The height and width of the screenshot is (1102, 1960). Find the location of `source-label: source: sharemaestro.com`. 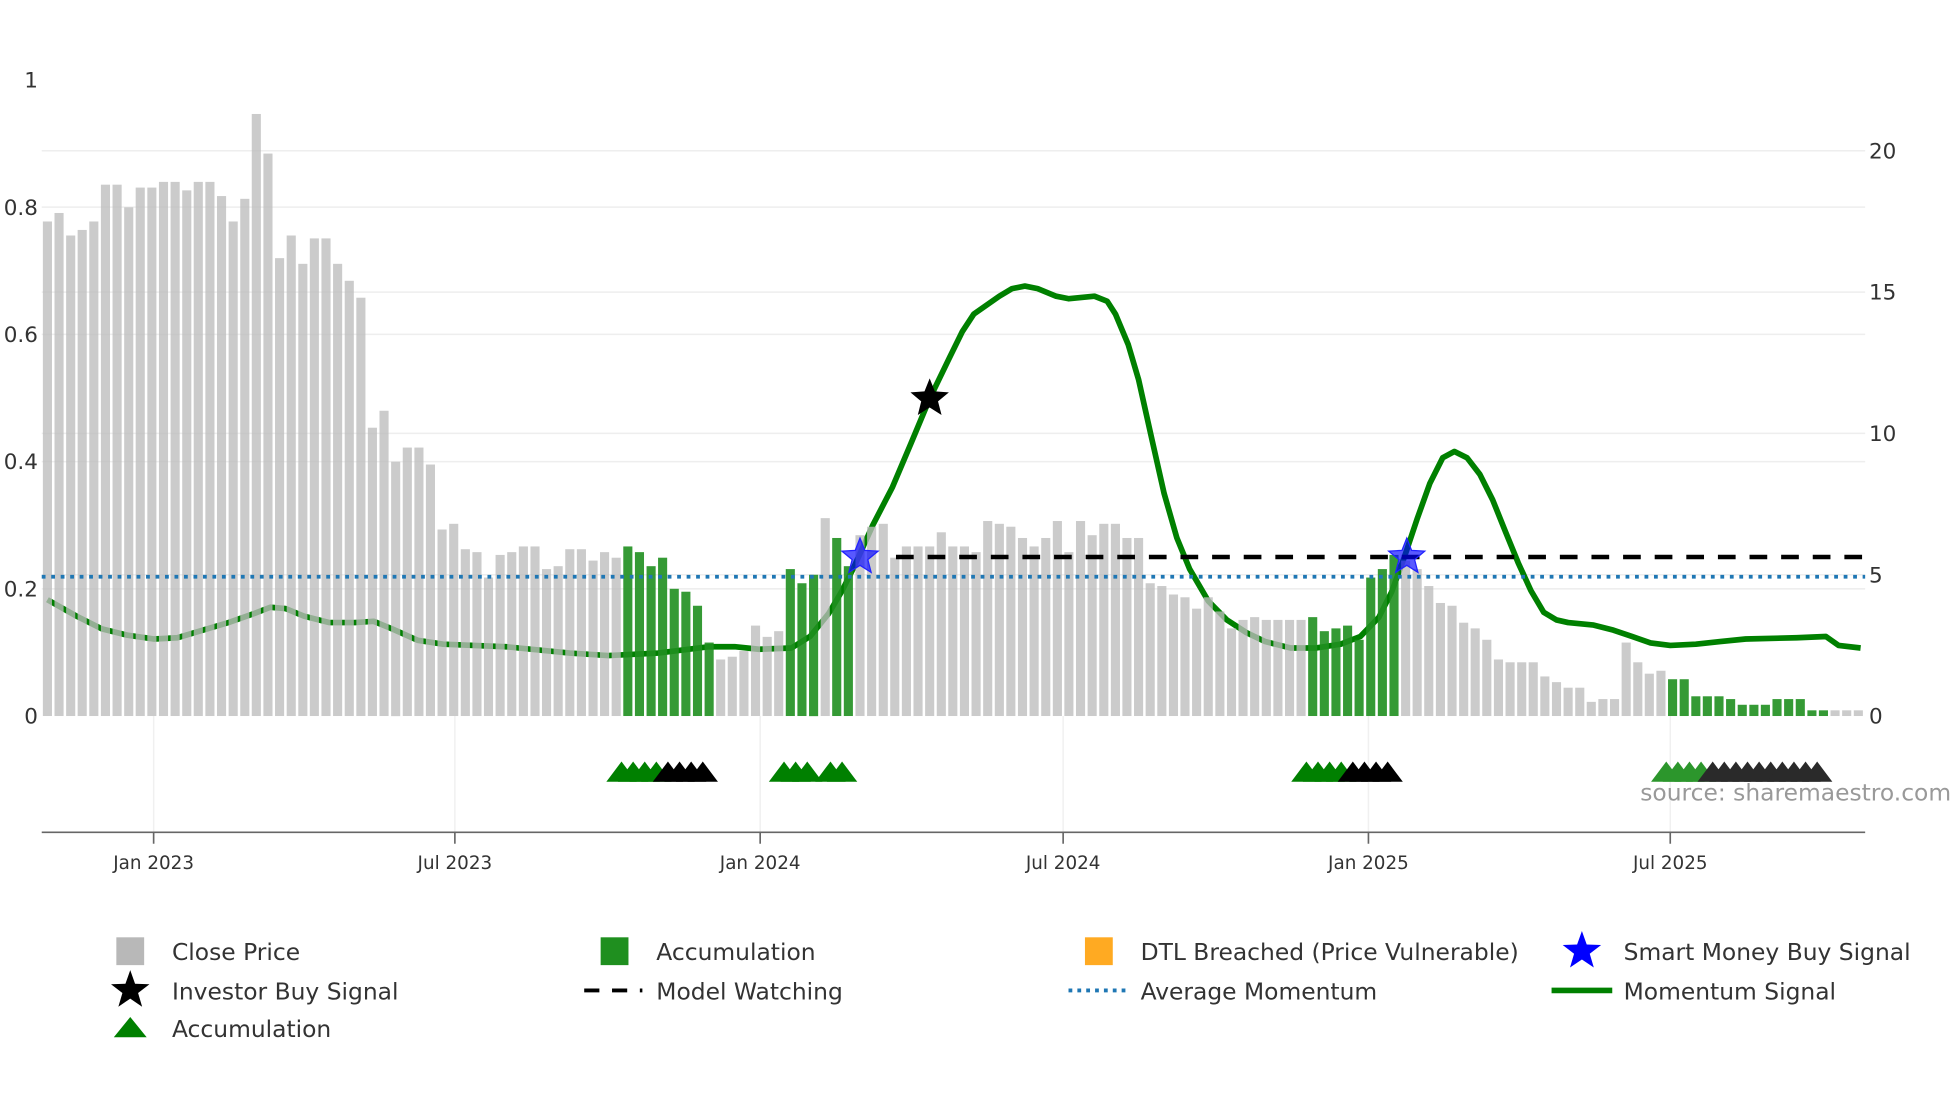

source-label: source: sharemaestro.com is located at coordinates (1795, 793).